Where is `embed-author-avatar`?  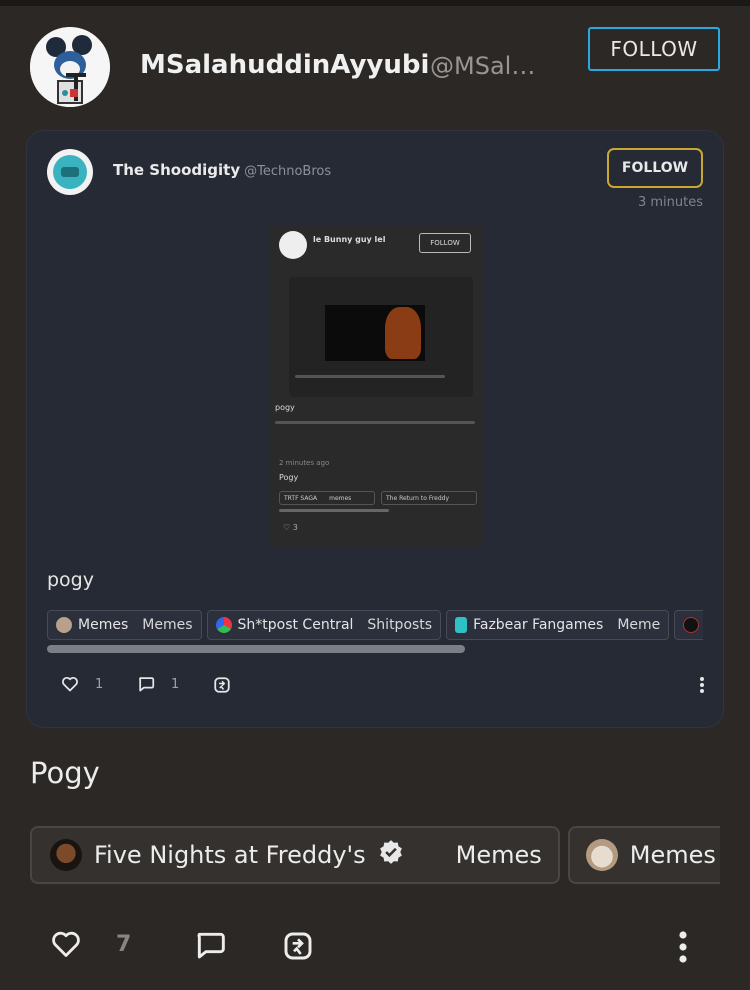
embed-author-avatar is located at coordinates (70, 172).